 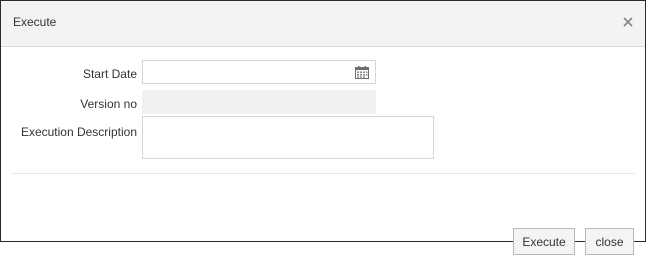 I want to click on footer-divider, so click(x=323, y=173).